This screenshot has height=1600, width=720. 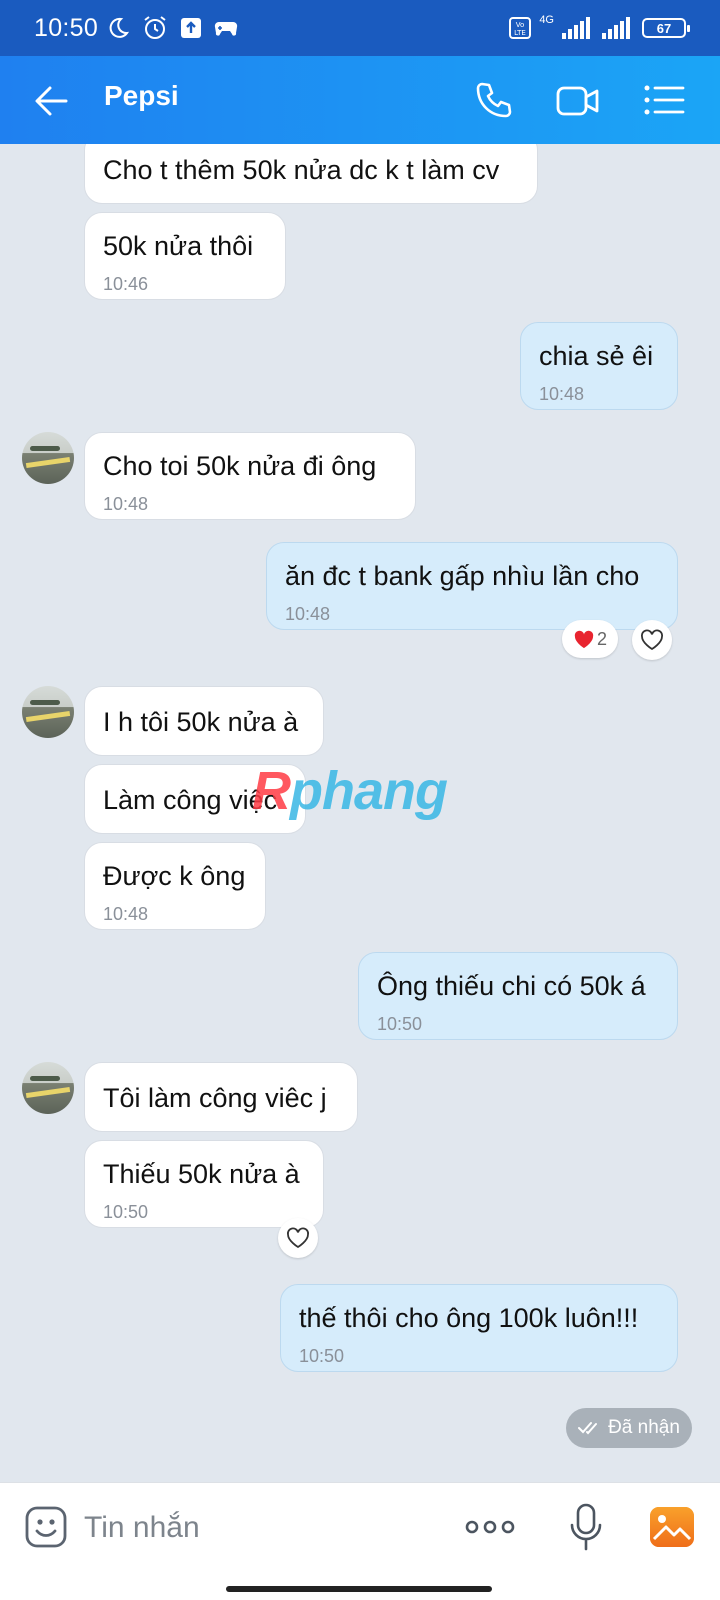 What do you see at coordinates (359, 1589) in the screenshot?
I see `home-indicator` at bounding box center [359, 1589].